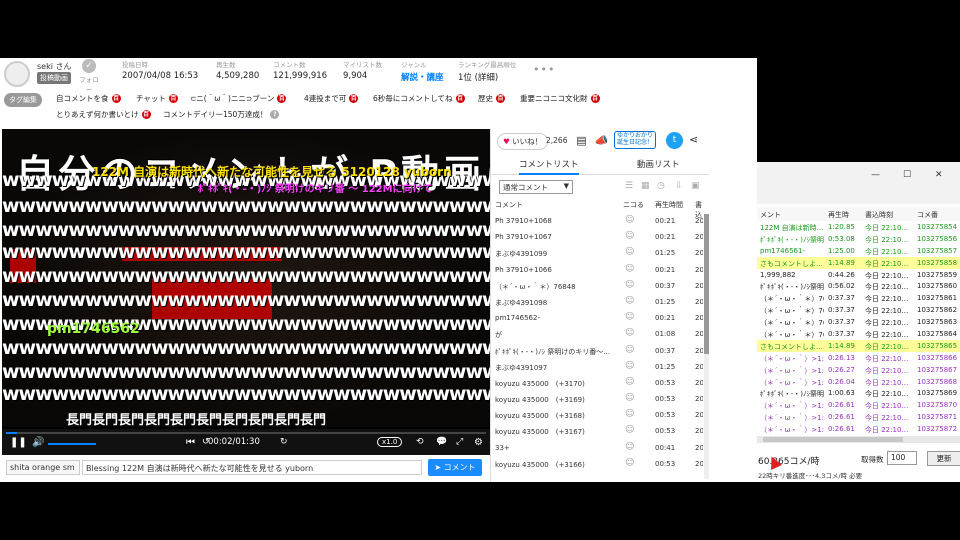 This screenshot has height=540, width=960. What do you see at coordinates (221, 114) in the screenshot?
I see `tag-item: コメントデイリー150万達成！?` at bounding box center [221, 114].